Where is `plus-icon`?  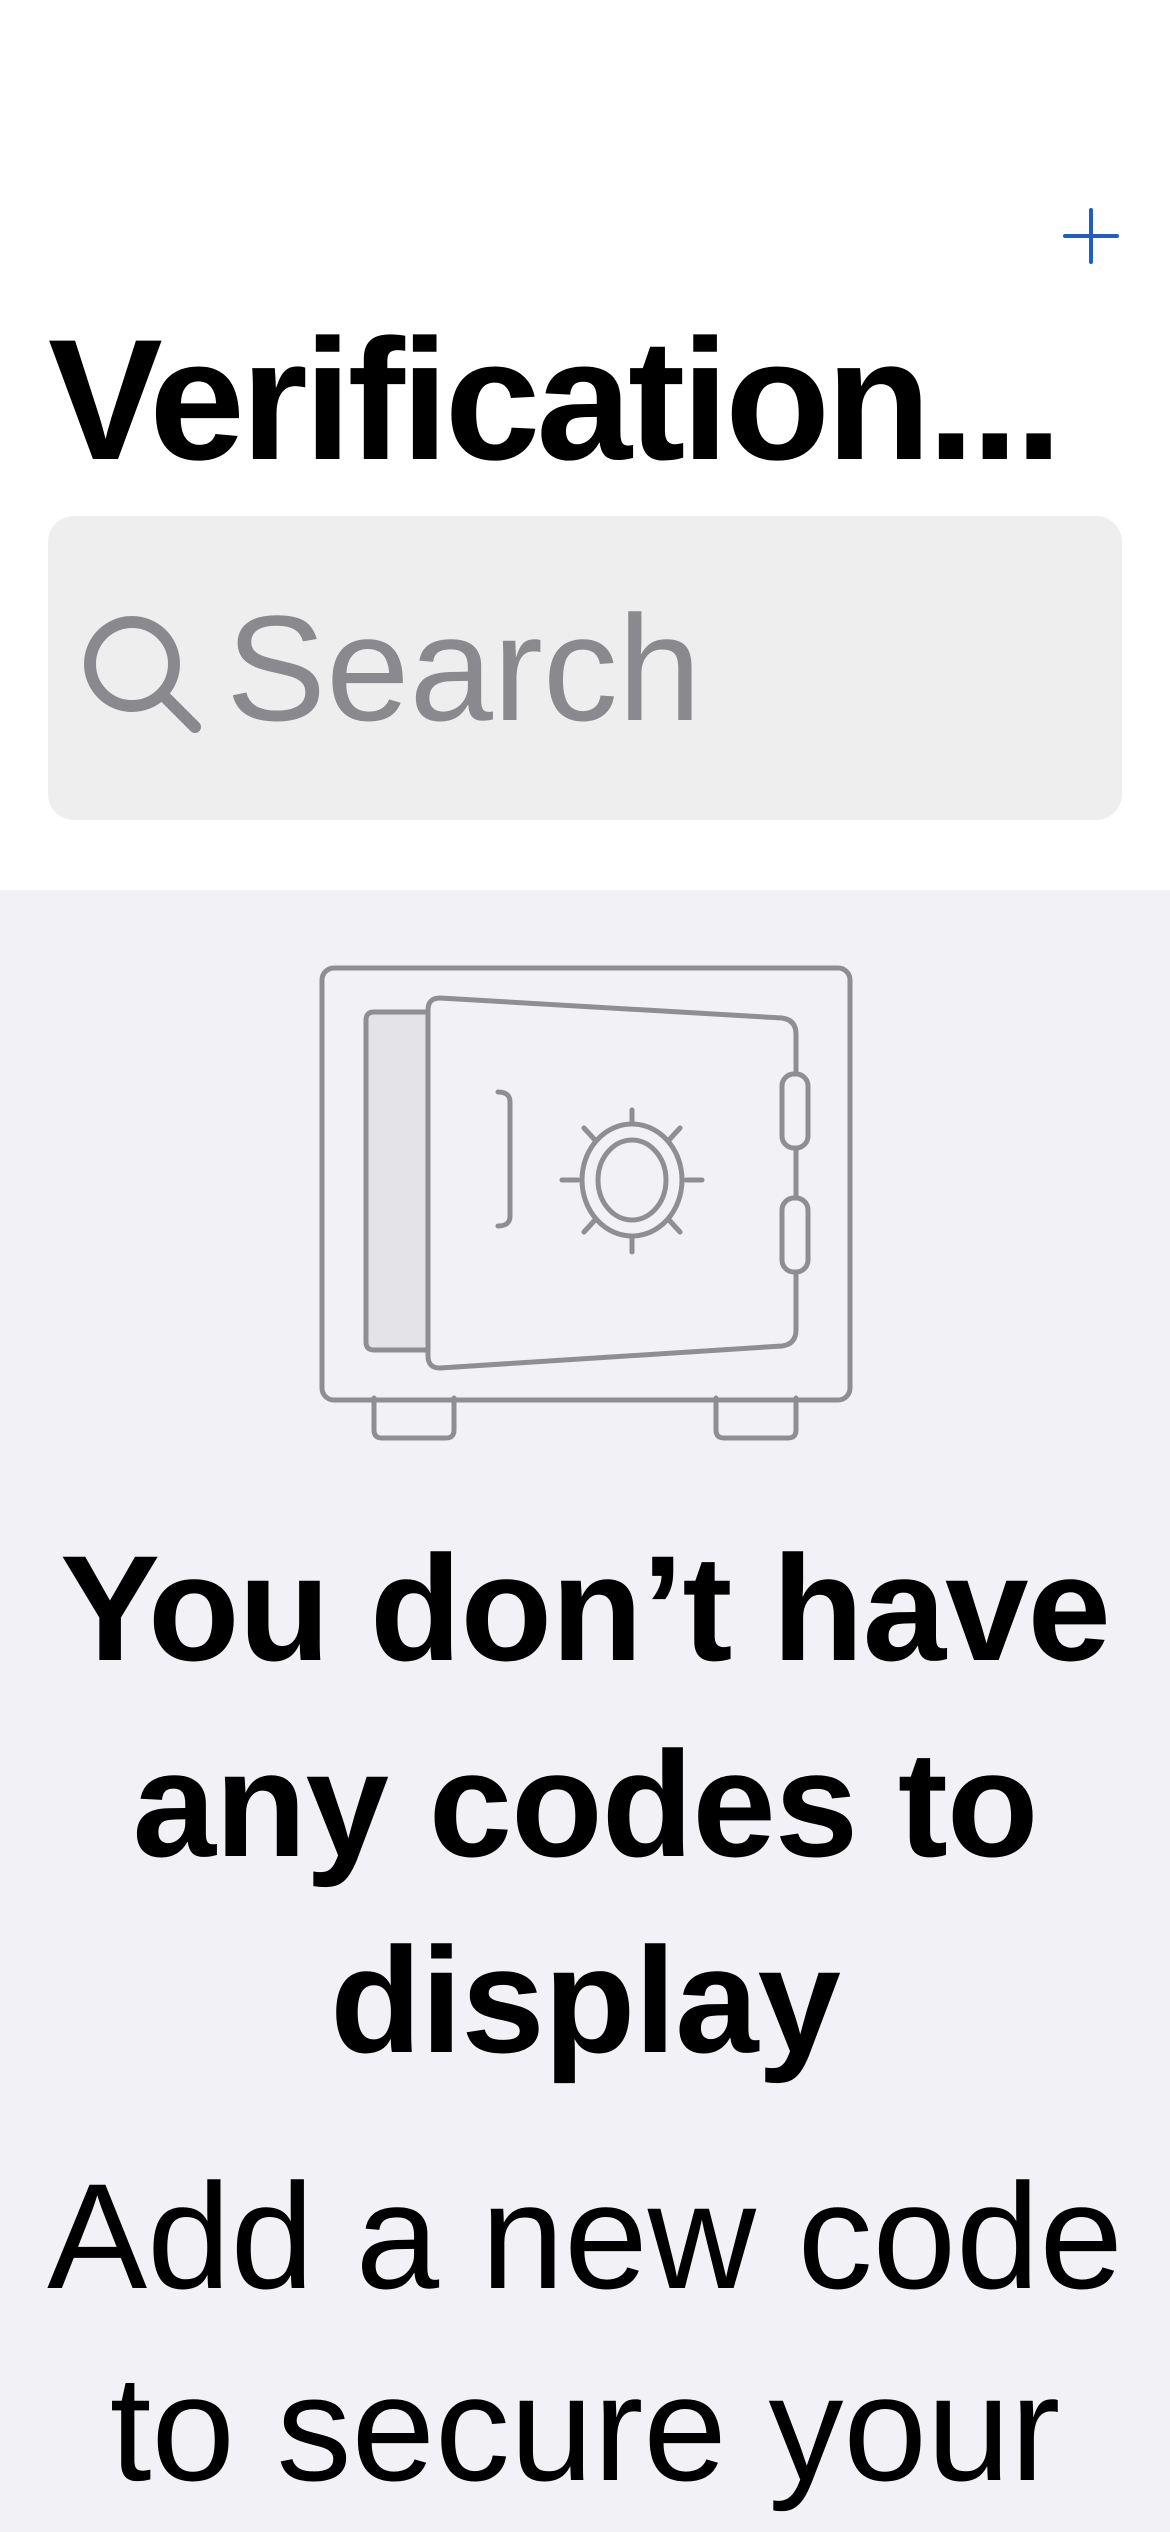
plus-icon is located at coordinates (1091, 236).